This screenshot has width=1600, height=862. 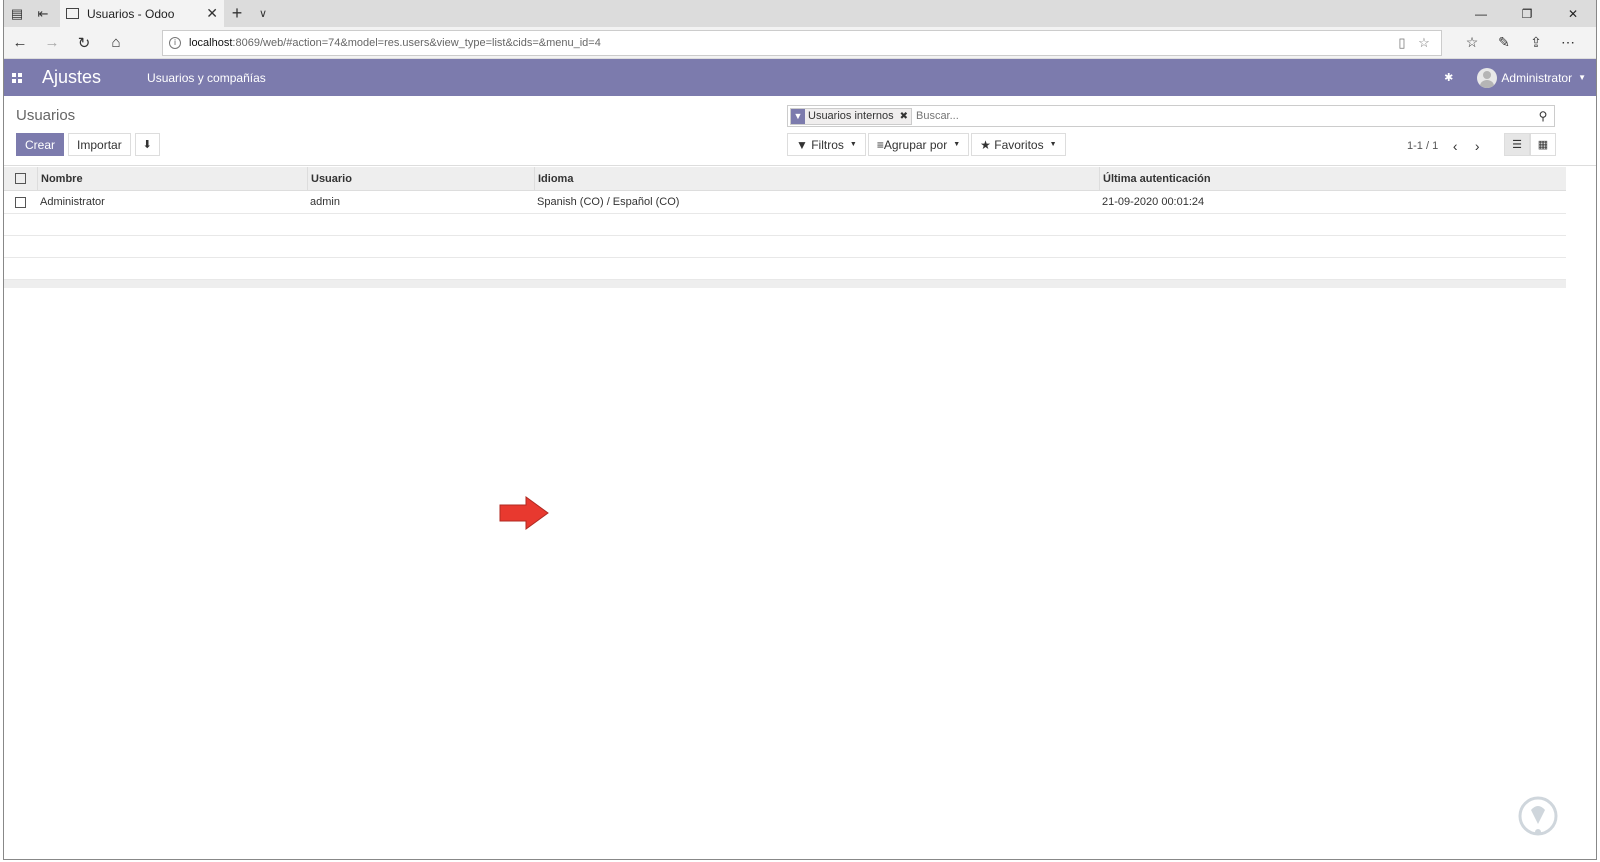 I want to click on restore-icon: ❐, so click(x=1527, y=13).